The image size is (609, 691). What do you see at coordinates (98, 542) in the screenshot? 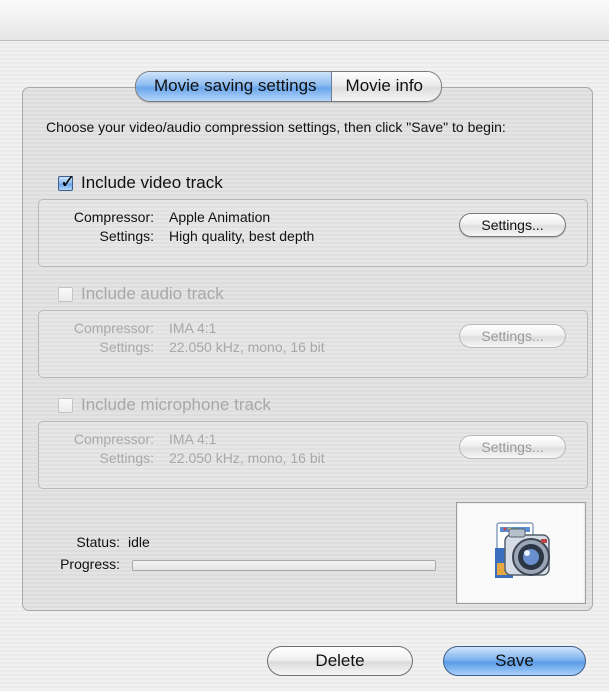
I see `status-label: Status:` at bounding box center [98, 542].